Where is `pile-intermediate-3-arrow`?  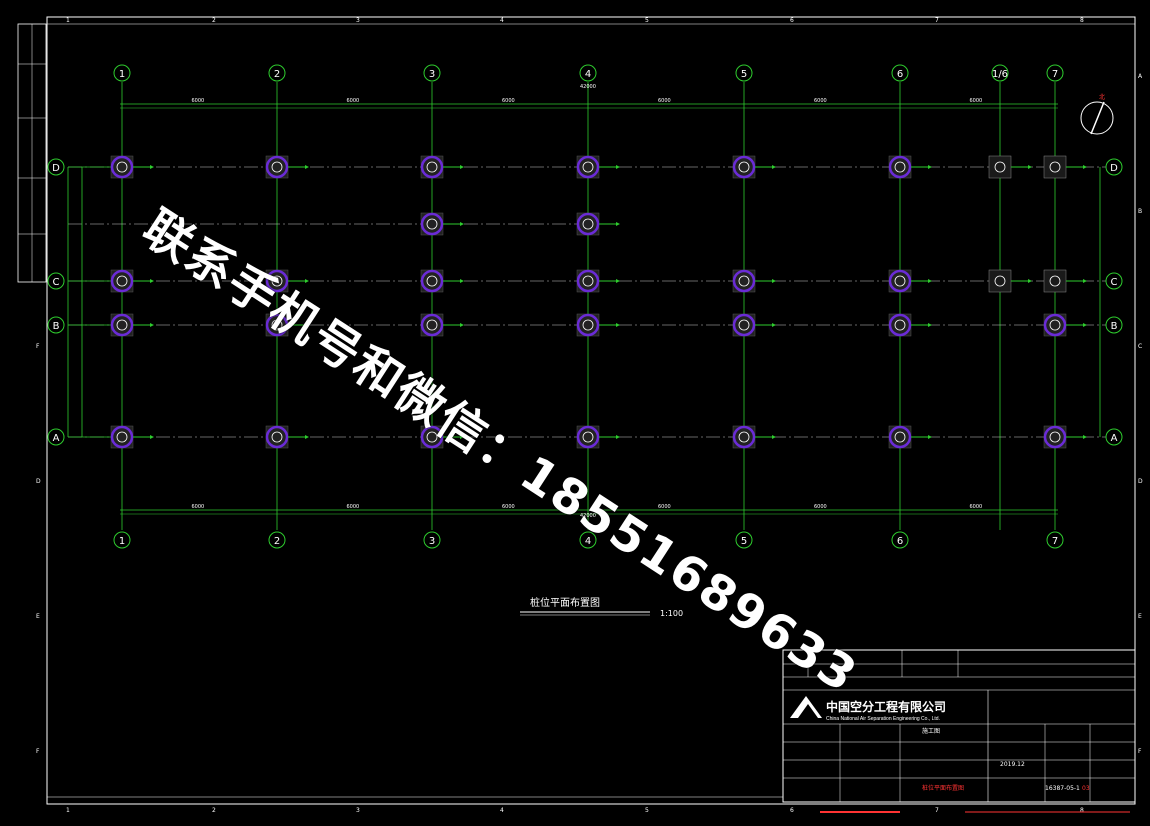
pile-intermediate-3-arrow is located at coordinates (462, 224).